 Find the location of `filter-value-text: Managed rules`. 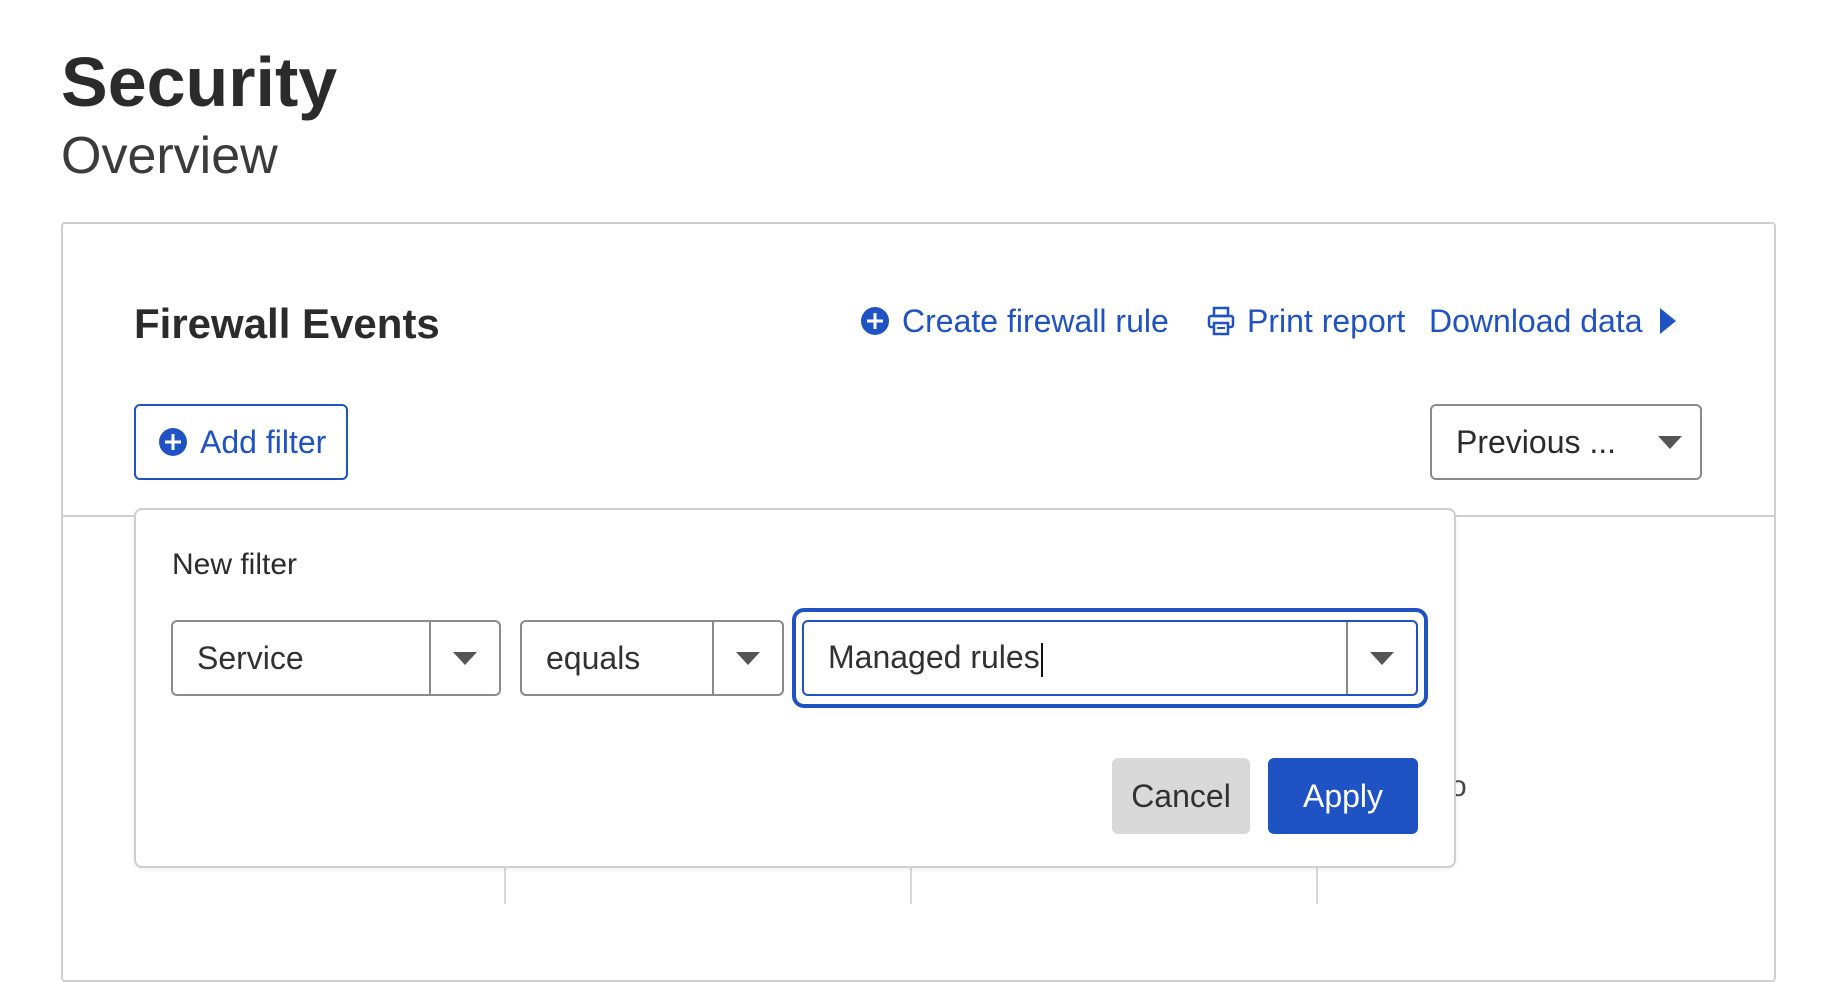

filter-value-text: Managed rules is located at coordinates (934, 657).